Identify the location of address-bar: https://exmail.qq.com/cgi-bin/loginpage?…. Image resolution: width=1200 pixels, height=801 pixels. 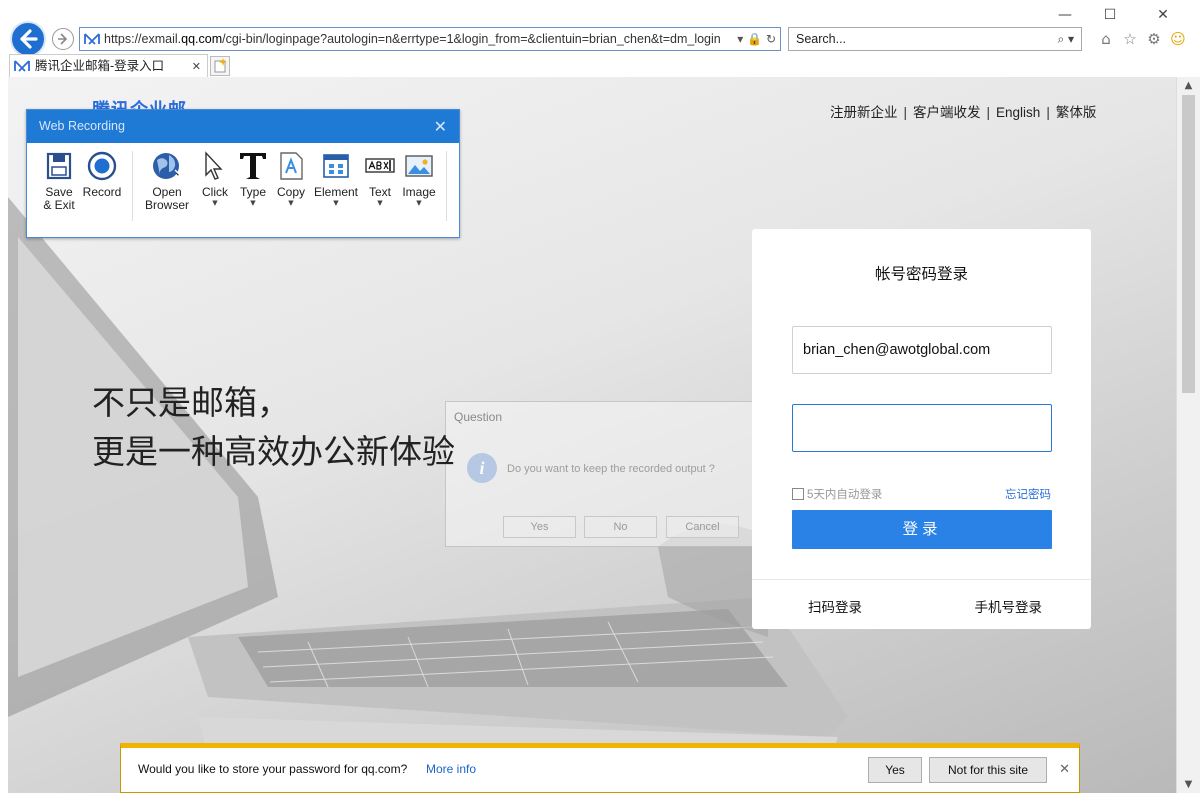
(430, 39).